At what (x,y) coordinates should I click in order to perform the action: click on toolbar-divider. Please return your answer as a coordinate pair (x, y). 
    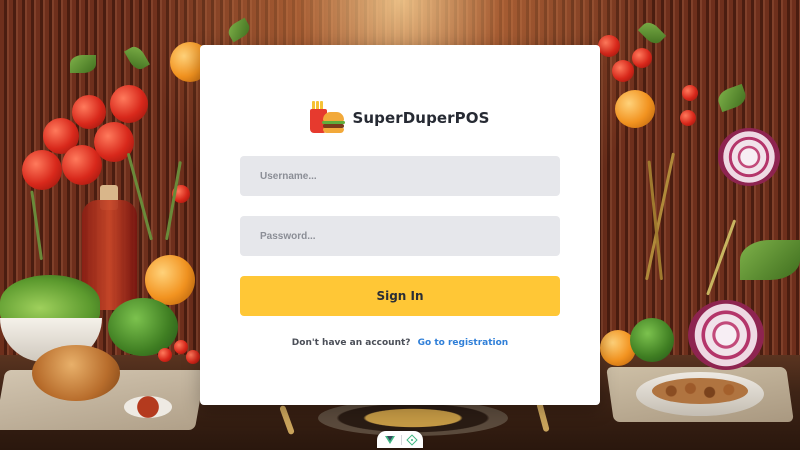
    Looking at the image, I should click on (401, 439).